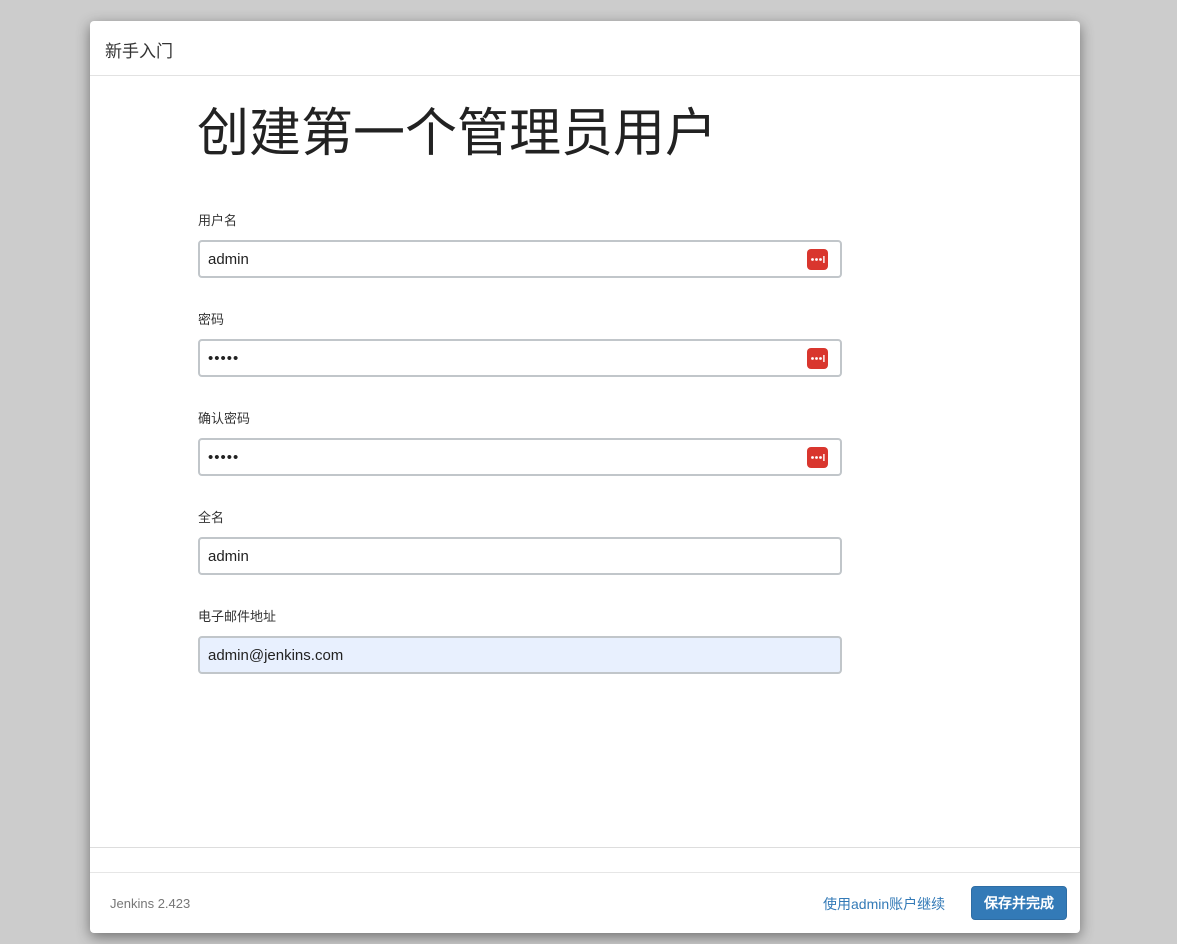  I want to click on email-label: 电子邮件地址, so click(237, 616).